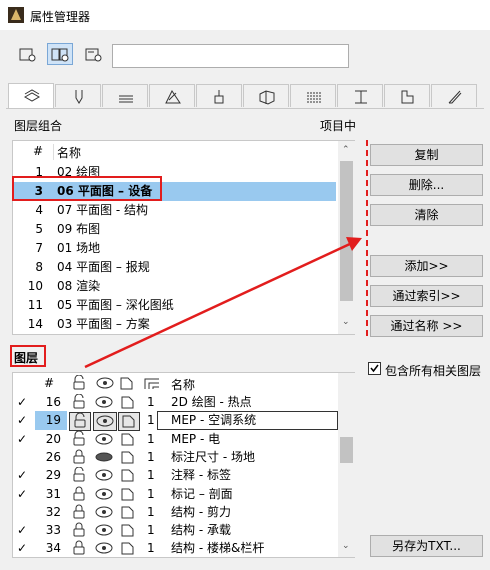 Image resolution: width=490 pixels, height=570 pixels. I want to click on layer-row-name: 标注尺寸 - 场地, so click(213, 456).